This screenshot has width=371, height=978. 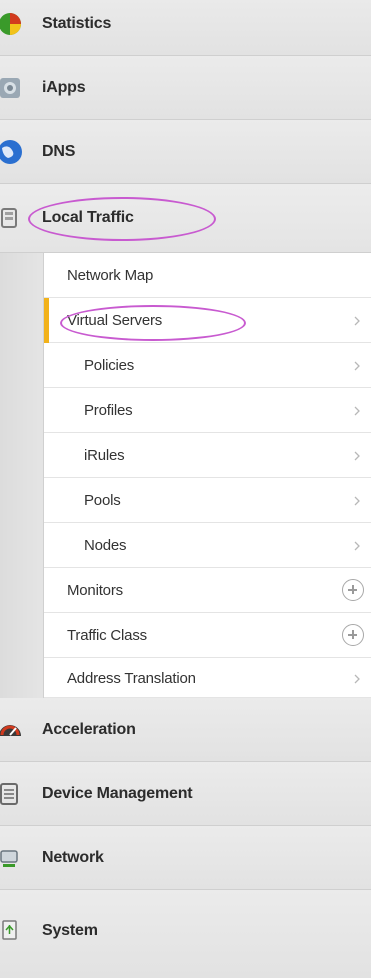 I want to click on nav-item-system: System, so click(x=185, y=934).